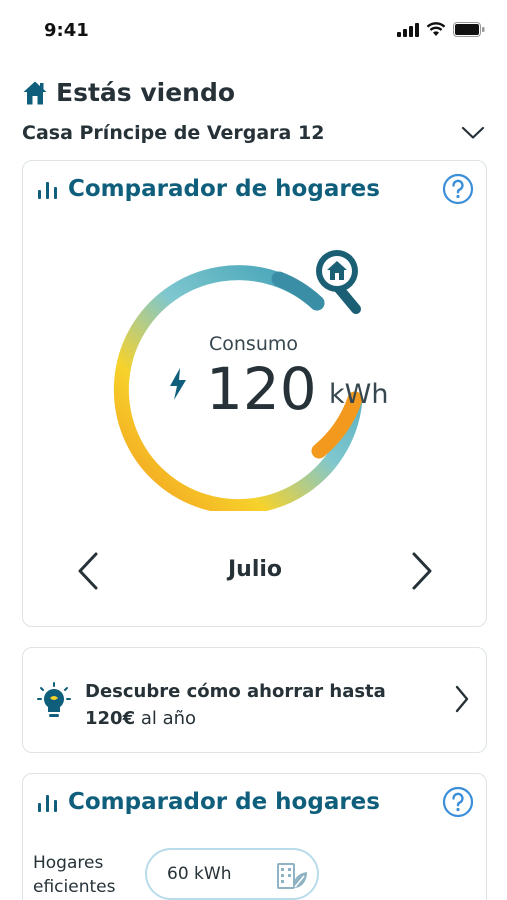  I want to click on signal-icon, so click(408, 29).